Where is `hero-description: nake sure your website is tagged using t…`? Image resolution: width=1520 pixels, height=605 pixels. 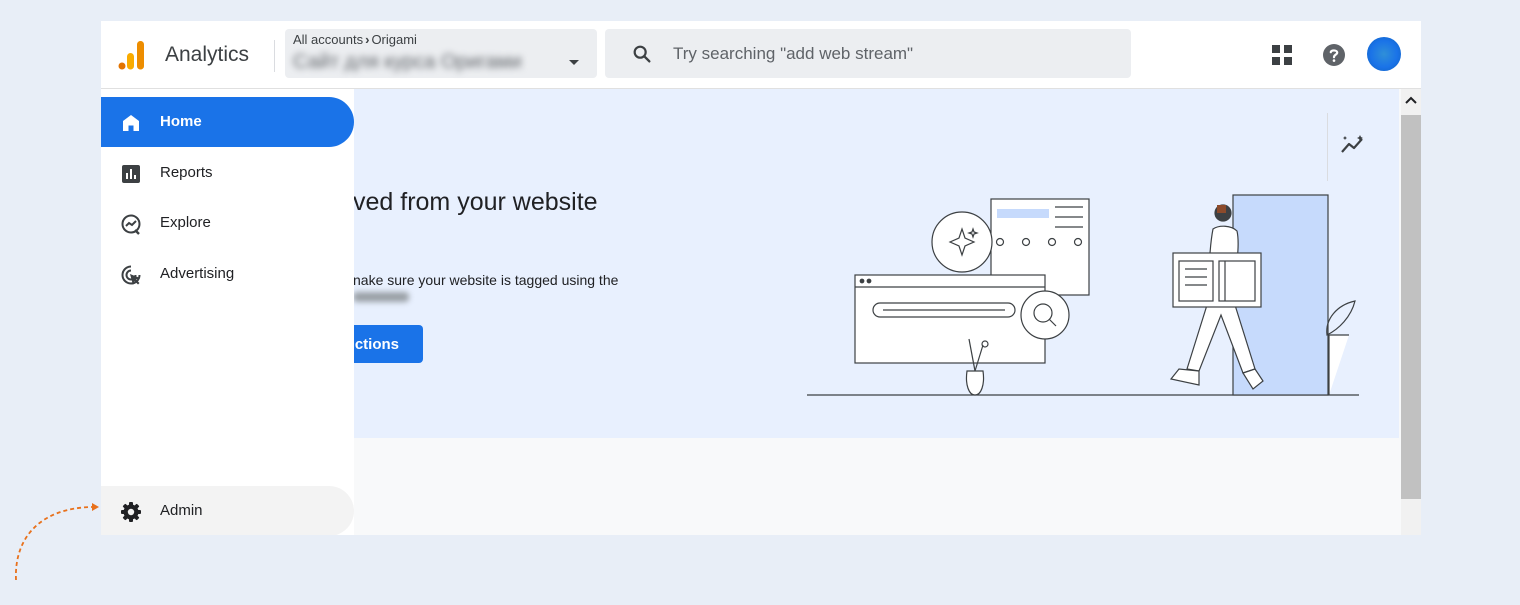
hero-description: nake sure your website is tagged using t… is located at coordinates (486, 280).